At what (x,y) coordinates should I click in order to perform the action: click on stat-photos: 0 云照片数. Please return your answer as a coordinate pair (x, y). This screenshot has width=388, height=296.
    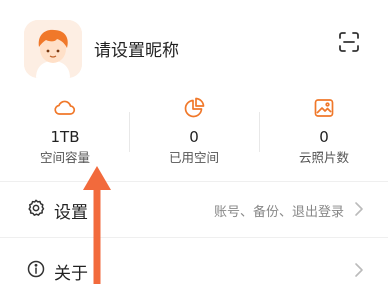
    Looking at the image, I should click on (323, 136).